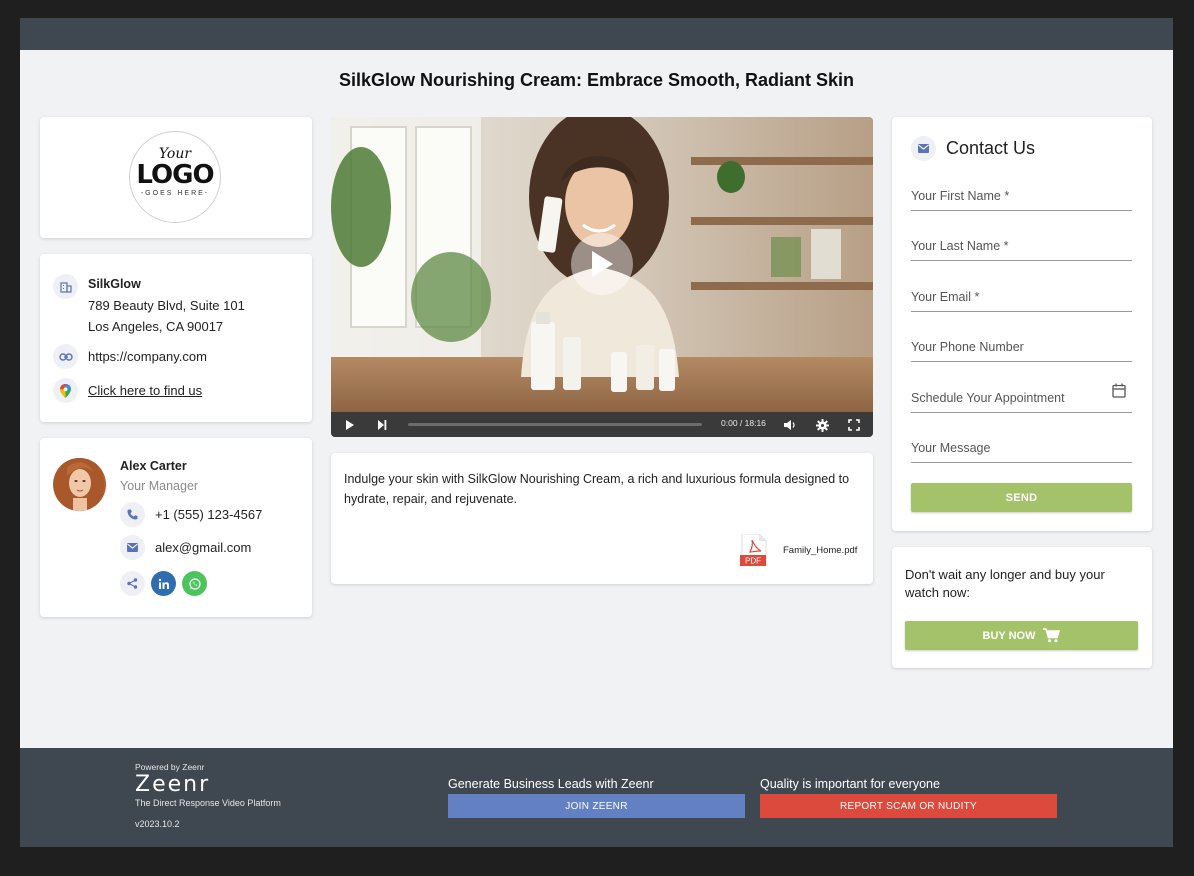 The width and height of the screenshot is (1194, 876). What do you see at coordinates (153, 466) in the screenshot?
I see `manager-name: Alex Carter` at bounding box center [153, 466].